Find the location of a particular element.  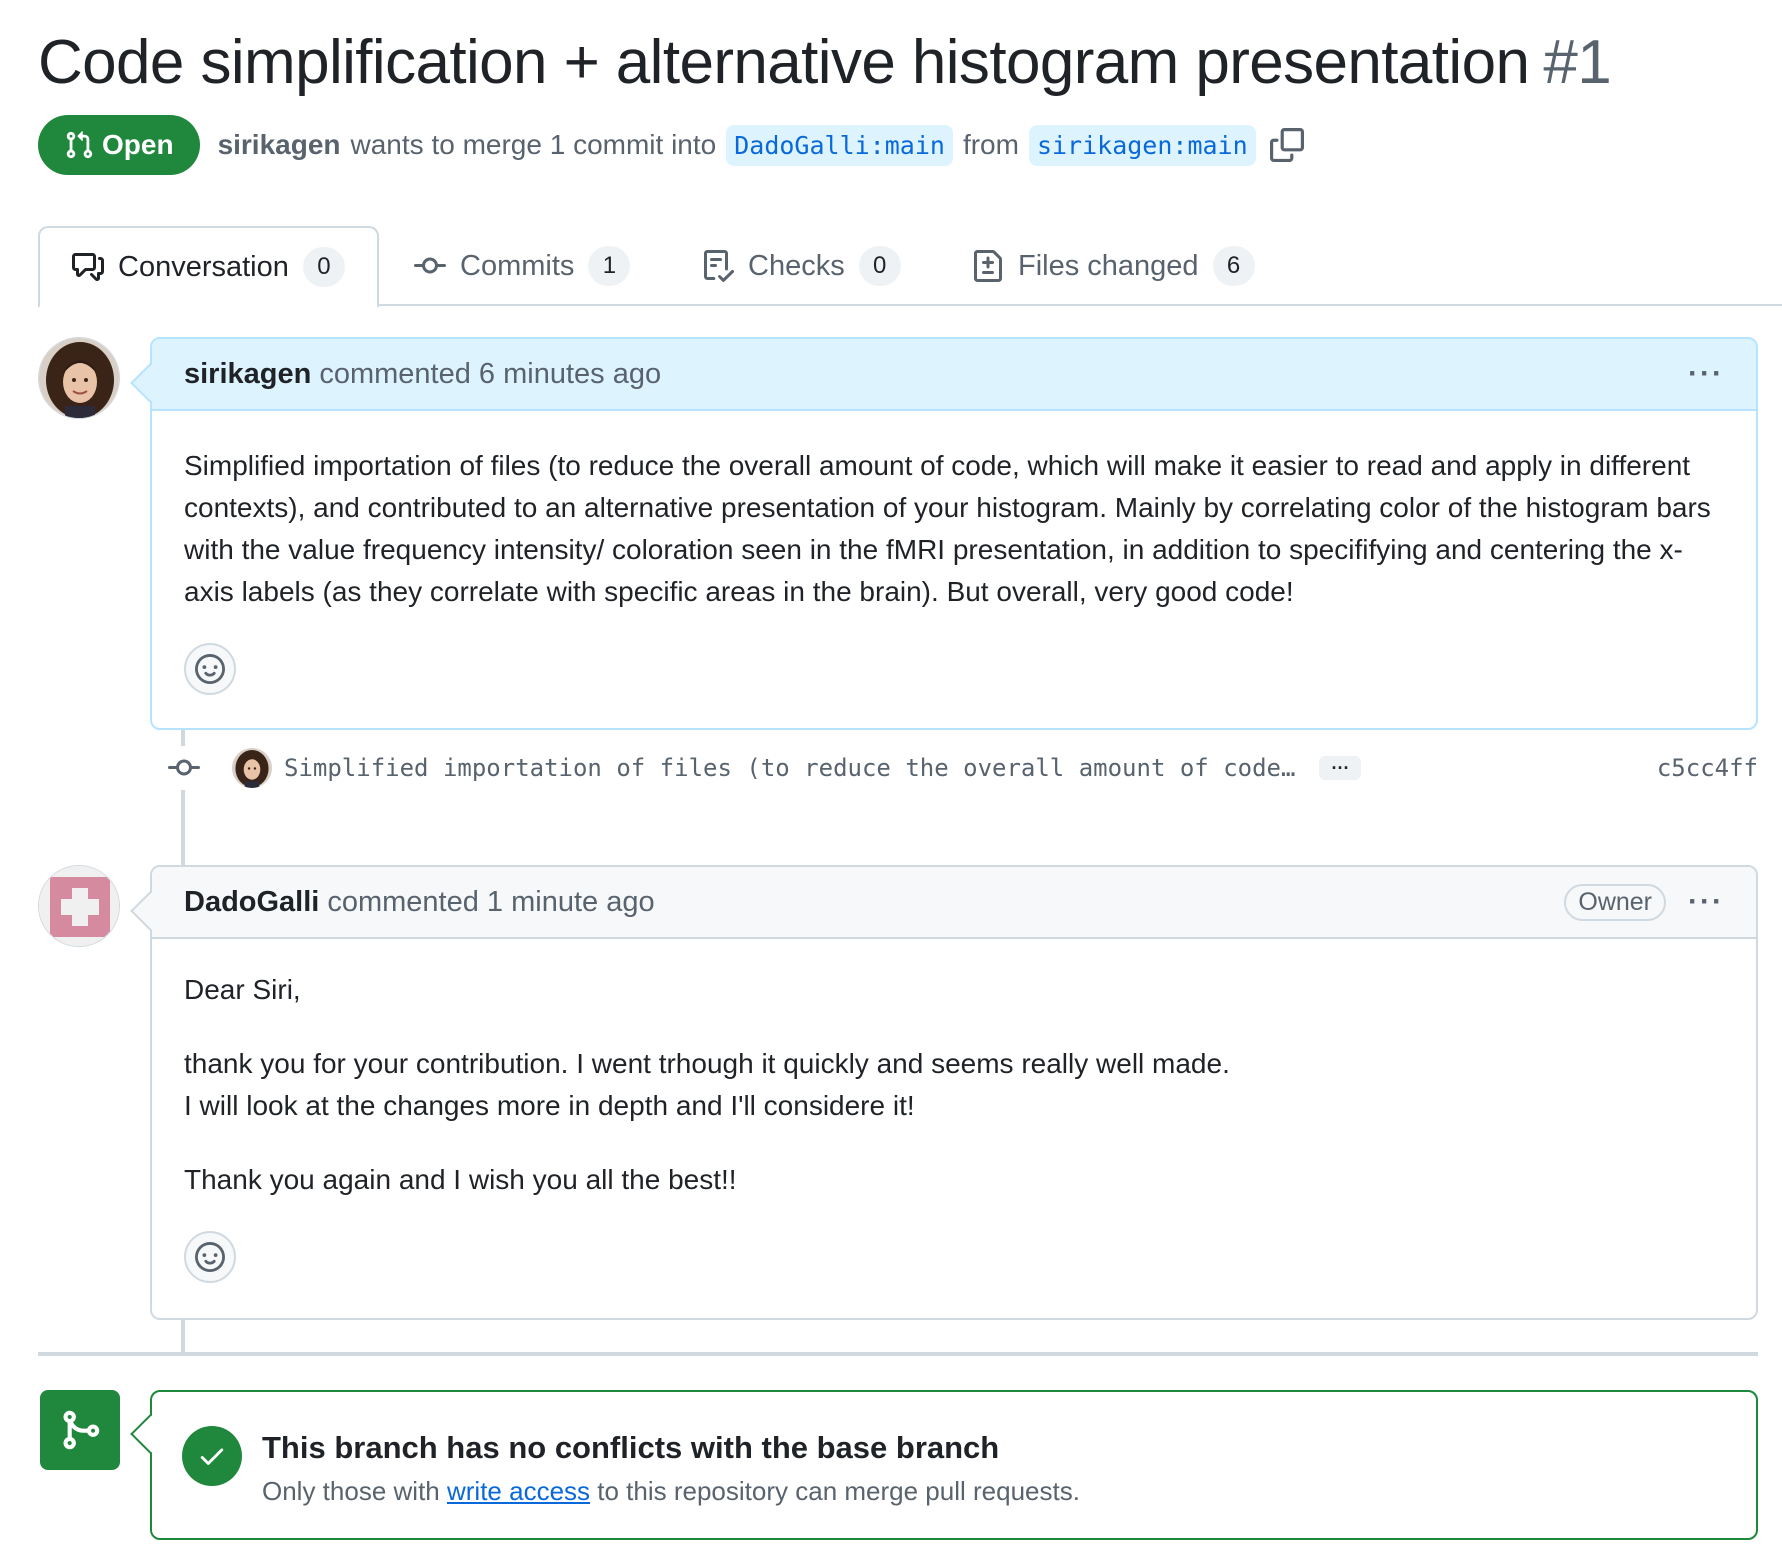

tab-conversation-count: 0 is located at coordinates (323, 267).